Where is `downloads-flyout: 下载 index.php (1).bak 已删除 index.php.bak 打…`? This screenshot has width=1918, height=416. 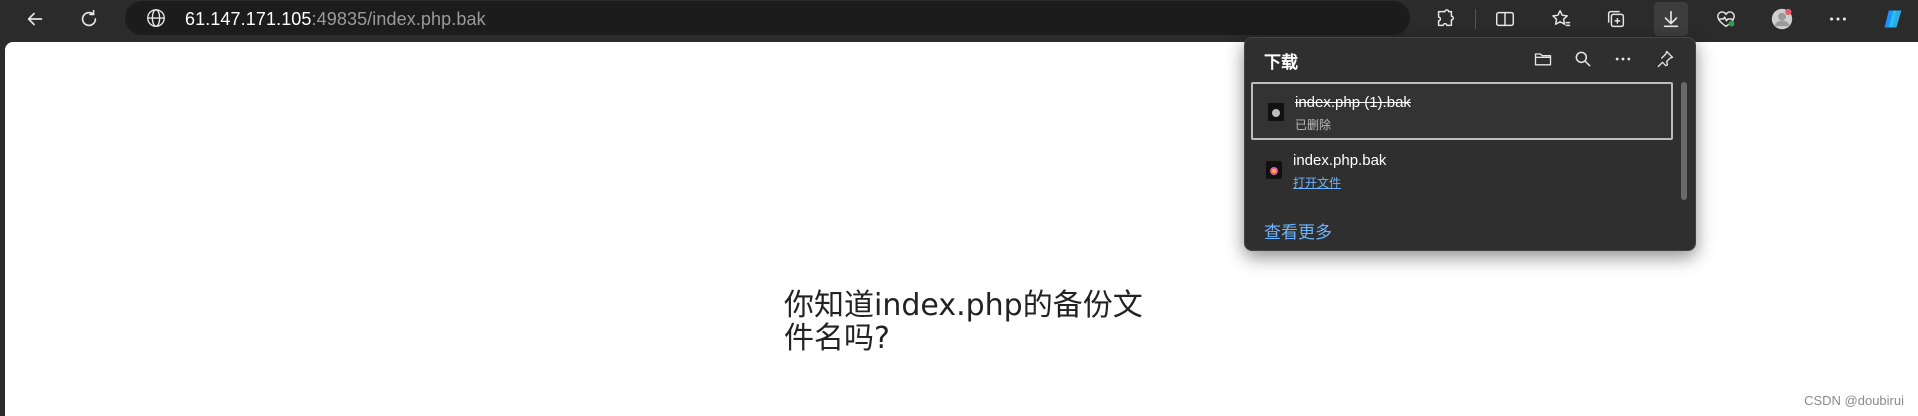
downloads-flyout: 下载 index.php (1).bak 已删除 index.php.bak 打… is located at coordinates (1470, 144).